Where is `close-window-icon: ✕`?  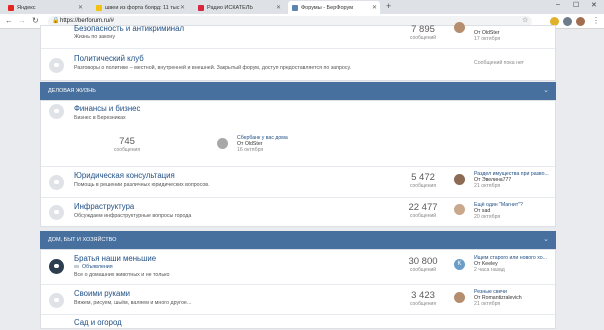
close-window-icon: ✕ is located at coordinates (594, 5).